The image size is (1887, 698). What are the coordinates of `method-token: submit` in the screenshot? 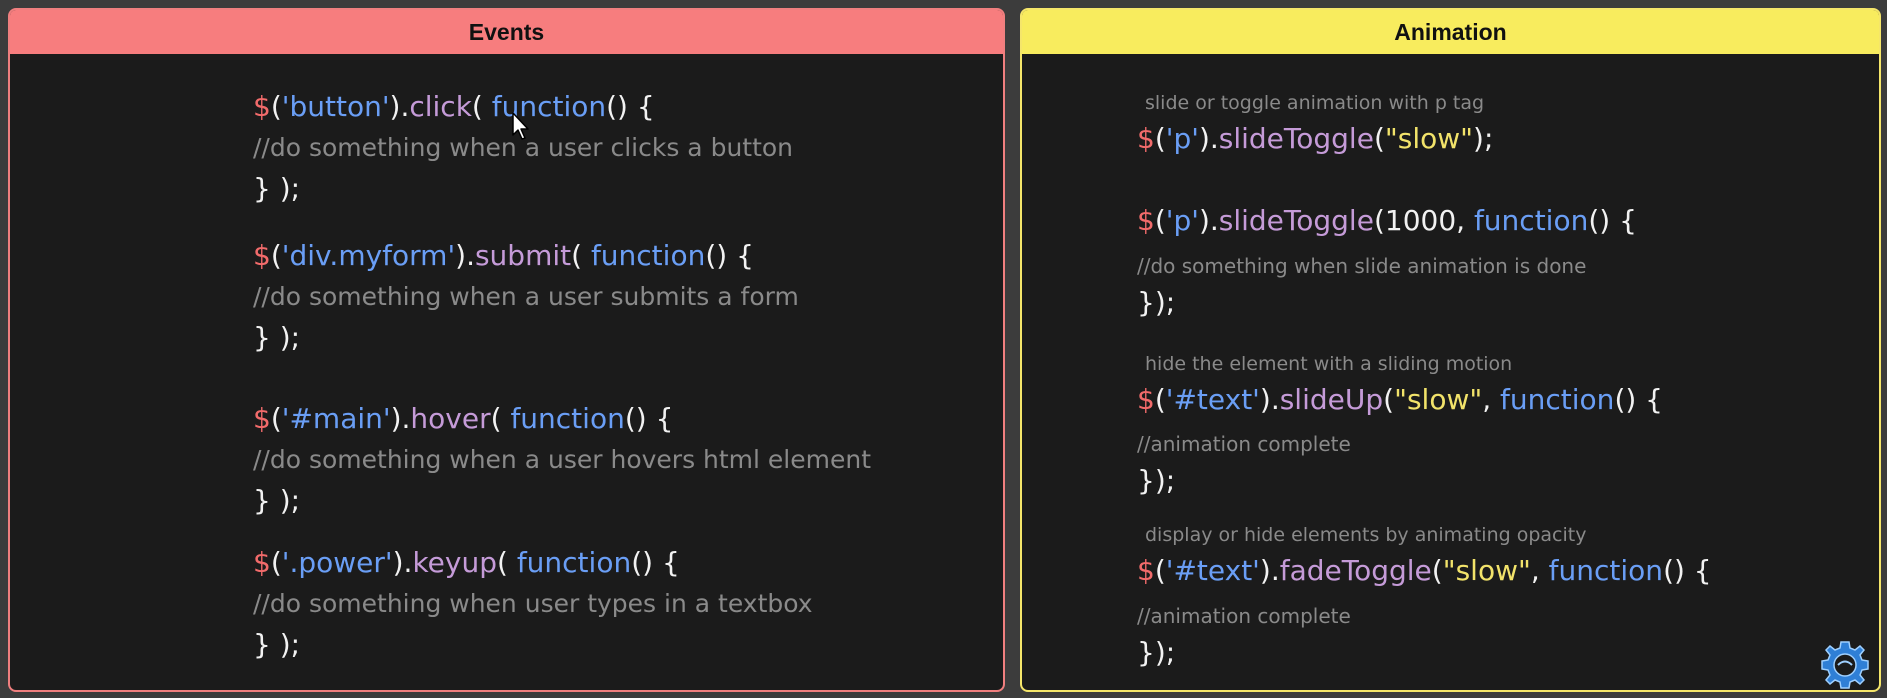 It's located at (523, 255).